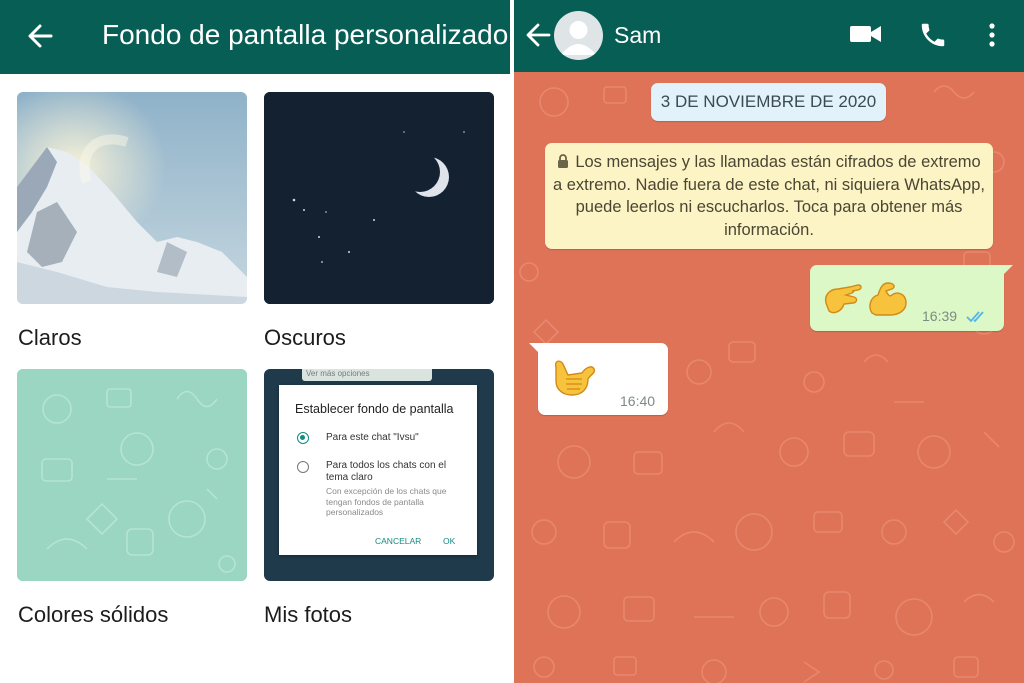 The image size is (1024, 683). Describe the element at coordinates (911, 298) in the screenshot. I see `outgoing-message: 16:39` at that location.